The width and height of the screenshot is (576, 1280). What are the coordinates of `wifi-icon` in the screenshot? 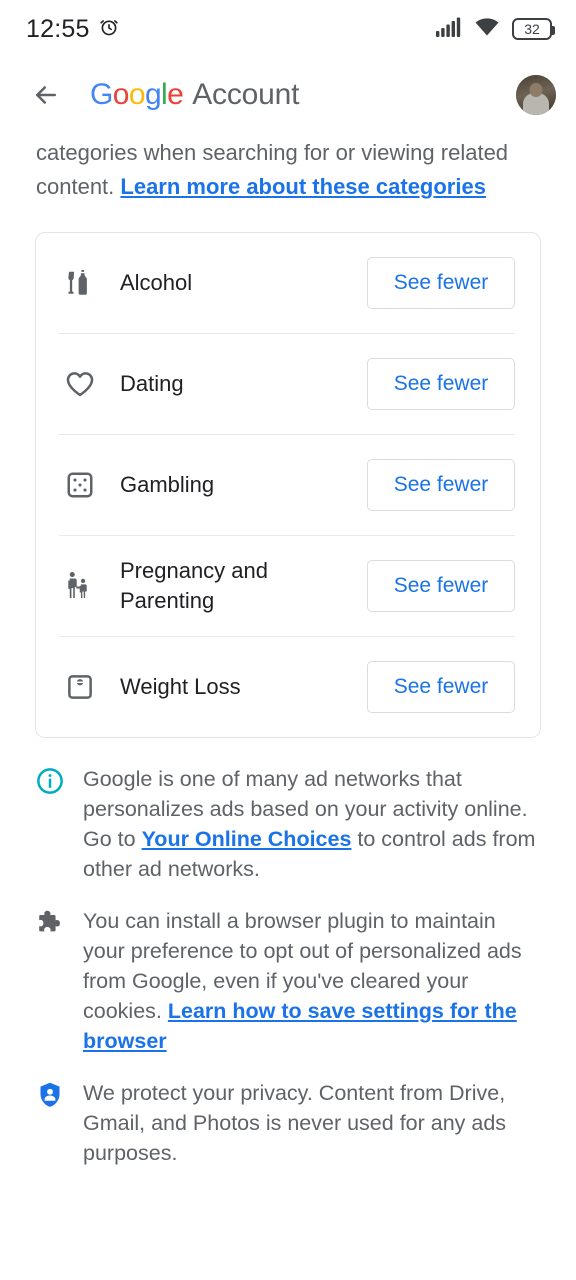 It's located at (487, 29).